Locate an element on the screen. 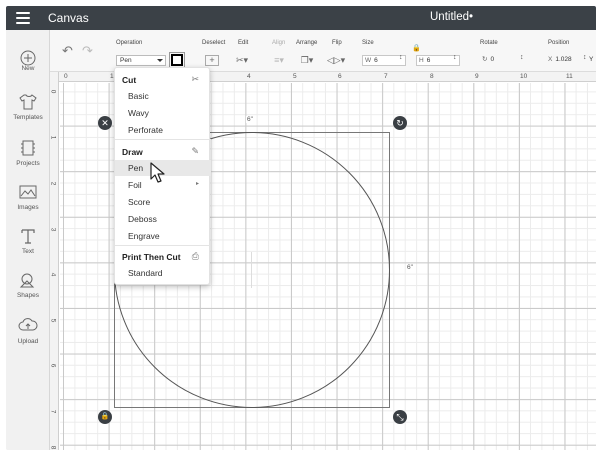 This screenshot has height=454, width=602. width-prefix: W is located at coordinates (368, 60).